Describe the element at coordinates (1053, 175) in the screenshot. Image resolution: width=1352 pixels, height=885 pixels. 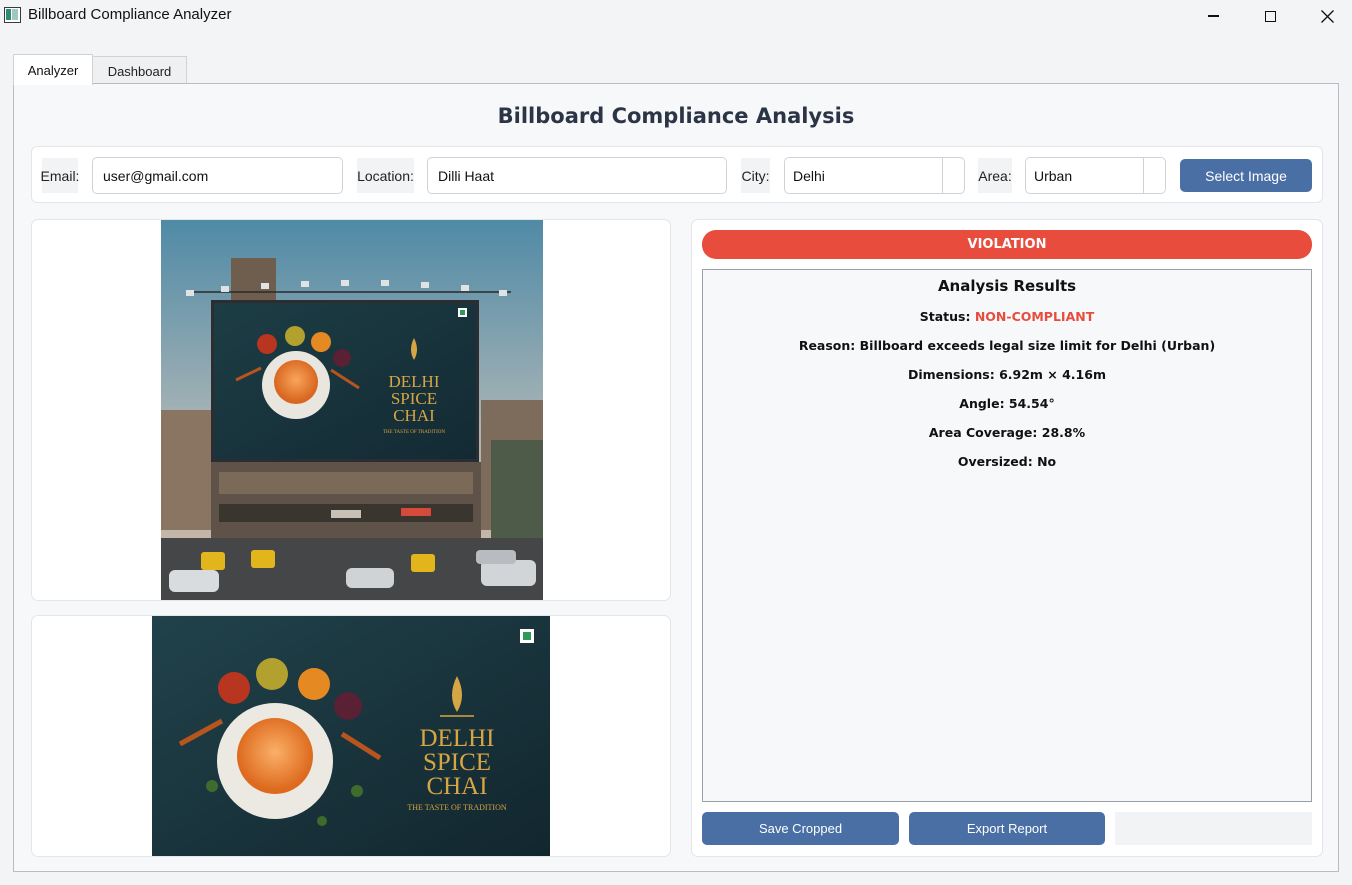
I see `area-select-value: Urban` at that location.